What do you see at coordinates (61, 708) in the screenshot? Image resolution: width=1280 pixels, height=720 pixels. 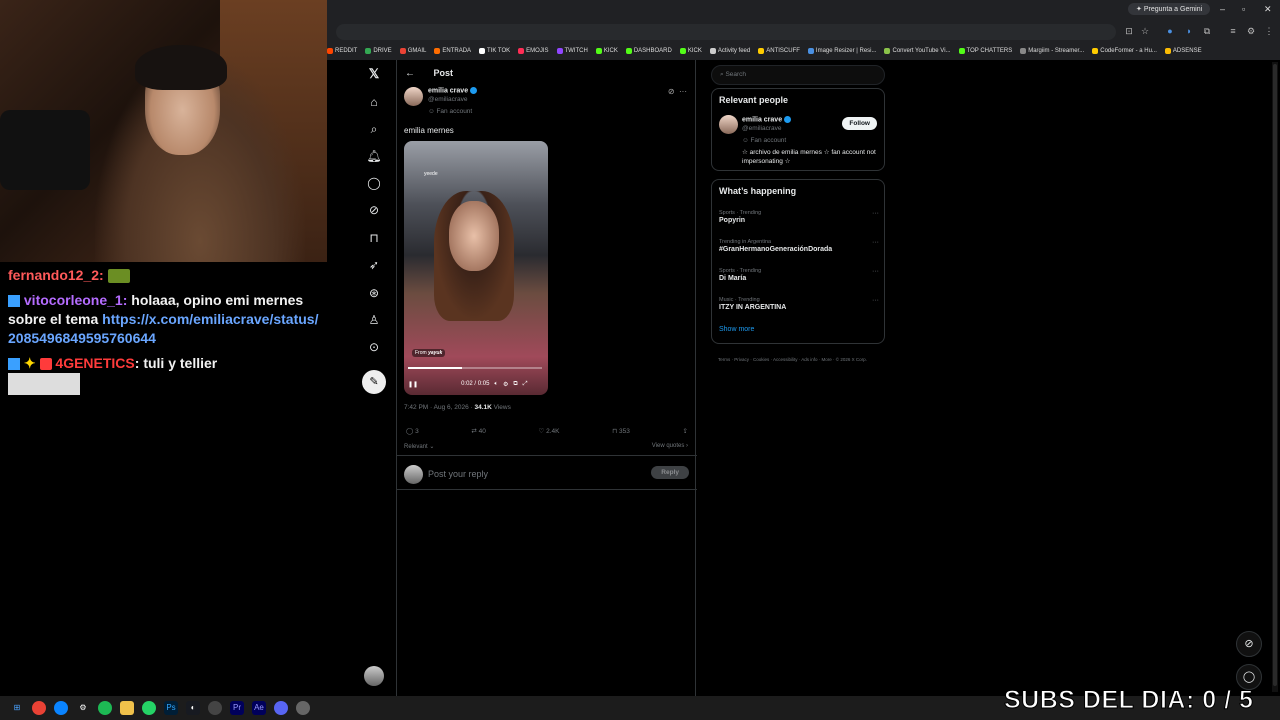 I see `edge-icon` at bounding box center [61, 708].